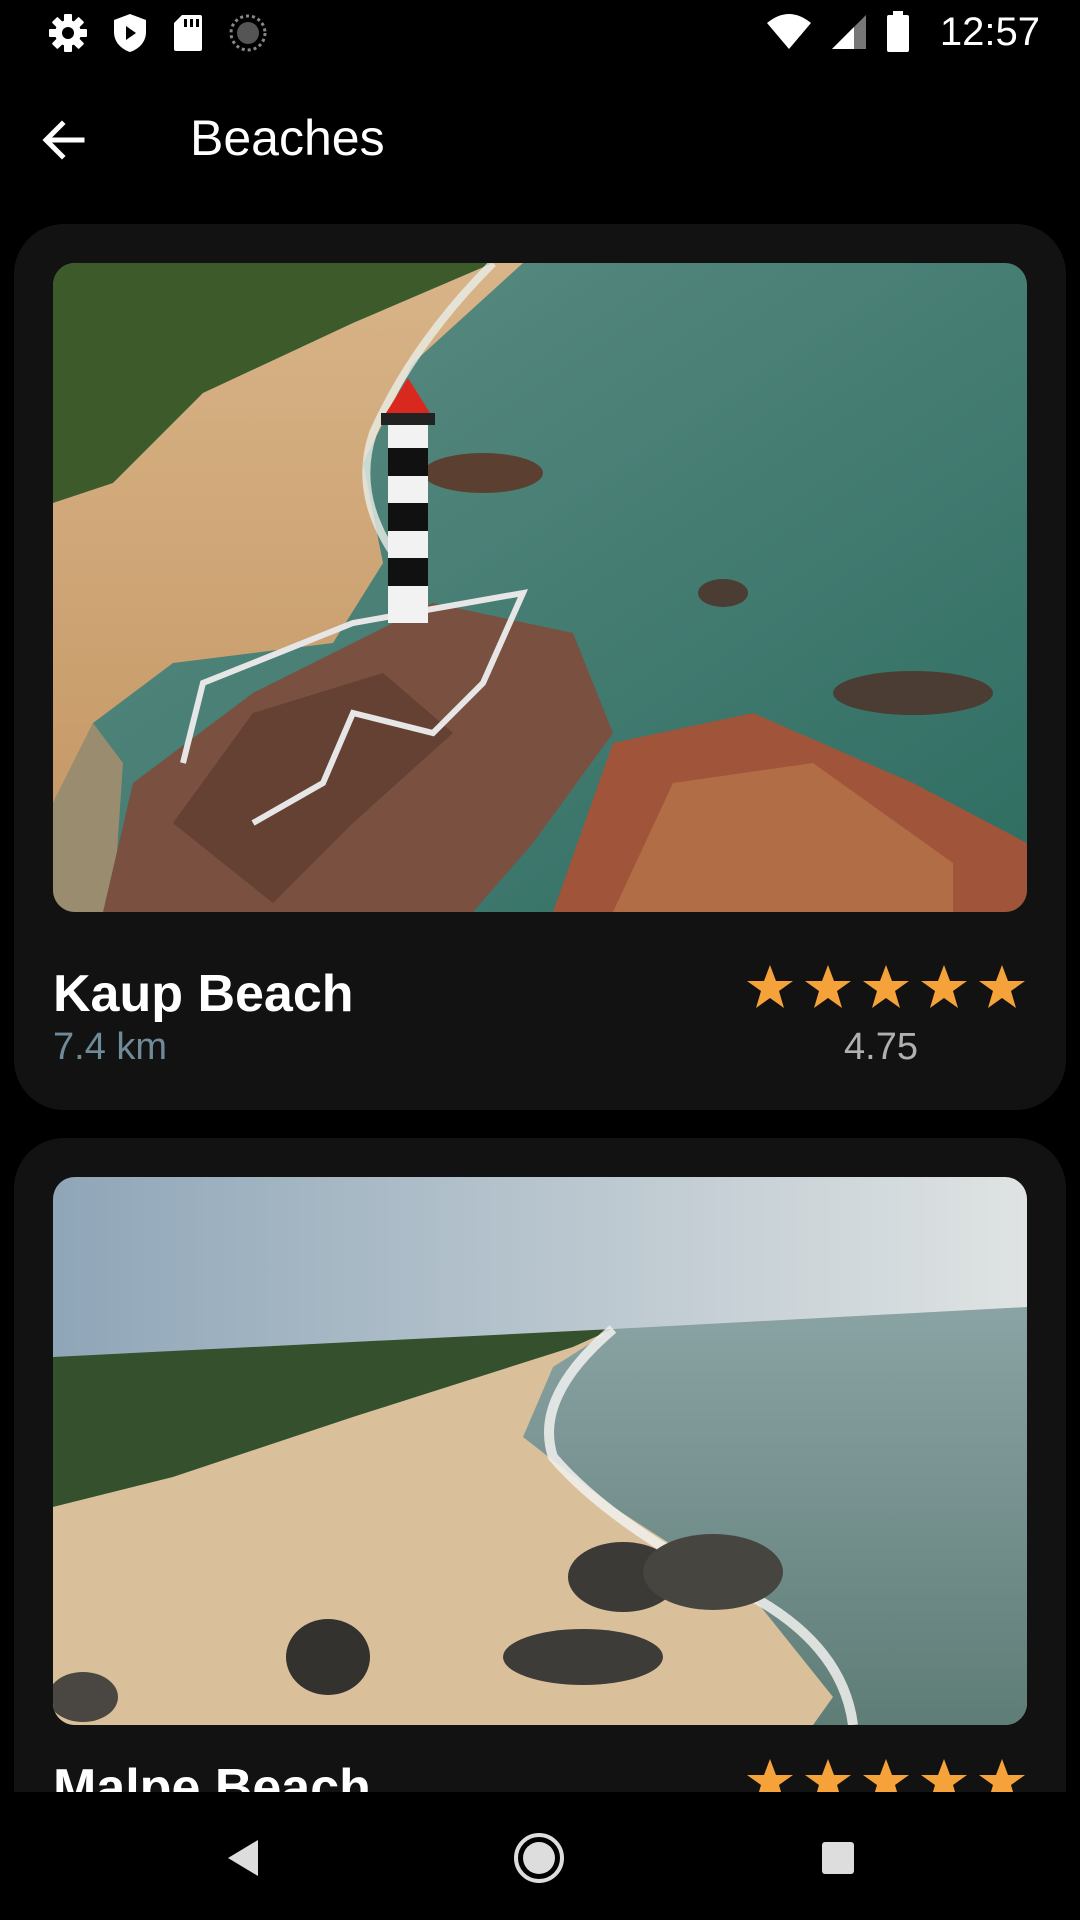  Describe the element at coordinates (898, 32) in the screenshot. I see `battery-icon` at that location.